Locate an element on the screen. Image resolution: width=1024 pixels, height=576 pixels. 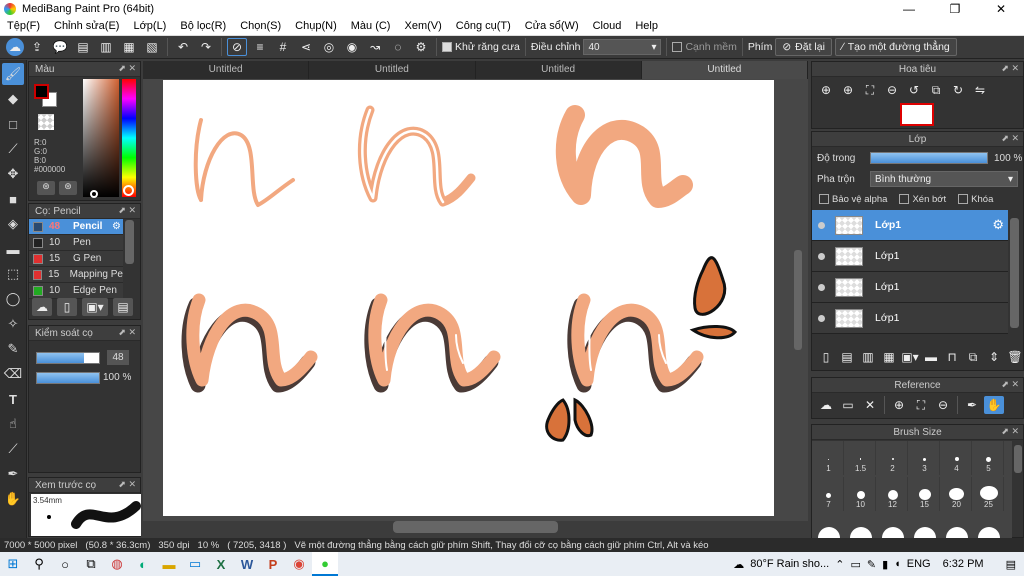
excel-icon: X is located at coordinates (221, 564).